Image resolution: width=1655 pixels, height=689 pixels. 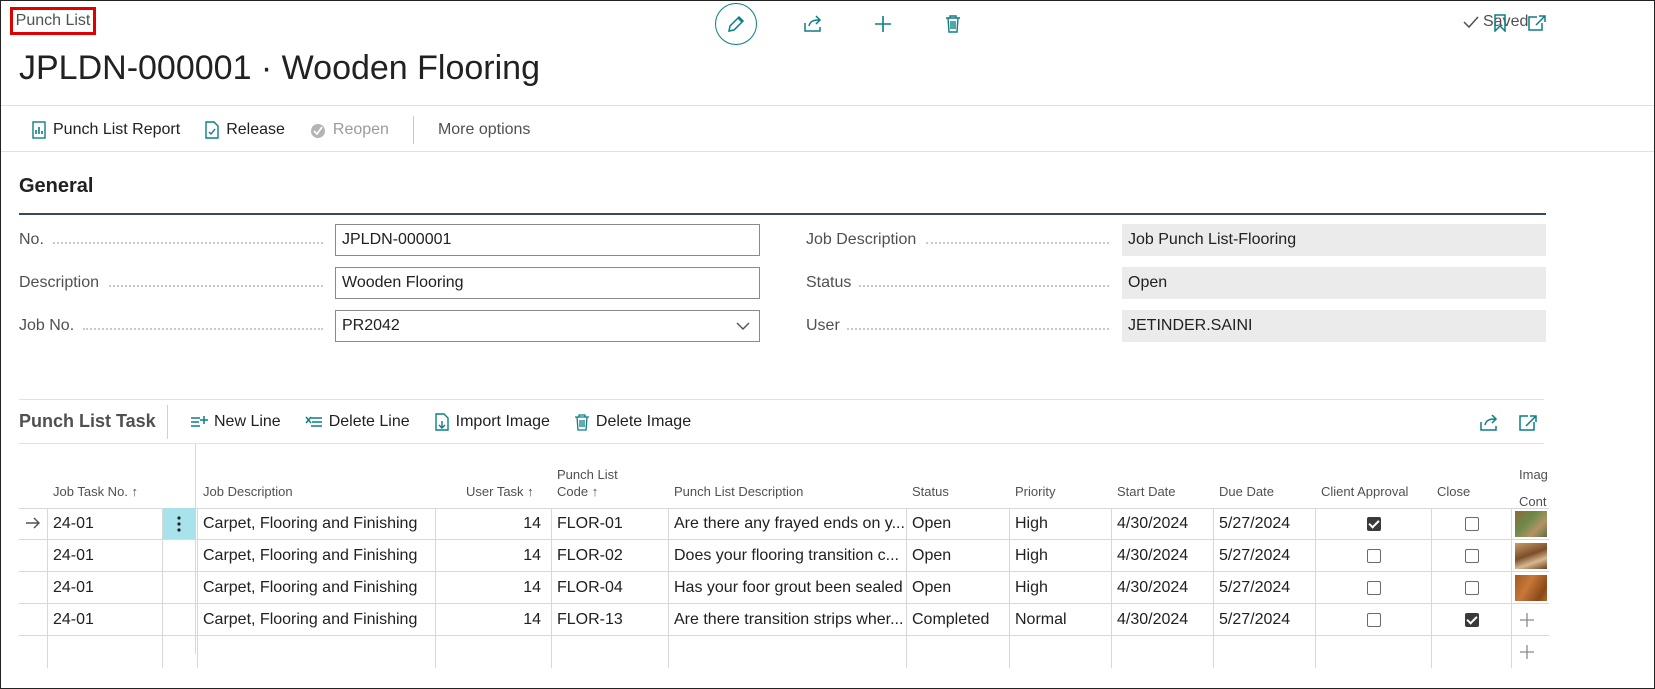 What do you see at coordinates (87, 421) in the screenshot?
I see `punch-list-task-title: Punch List Task` at bounding box center [87, 421].